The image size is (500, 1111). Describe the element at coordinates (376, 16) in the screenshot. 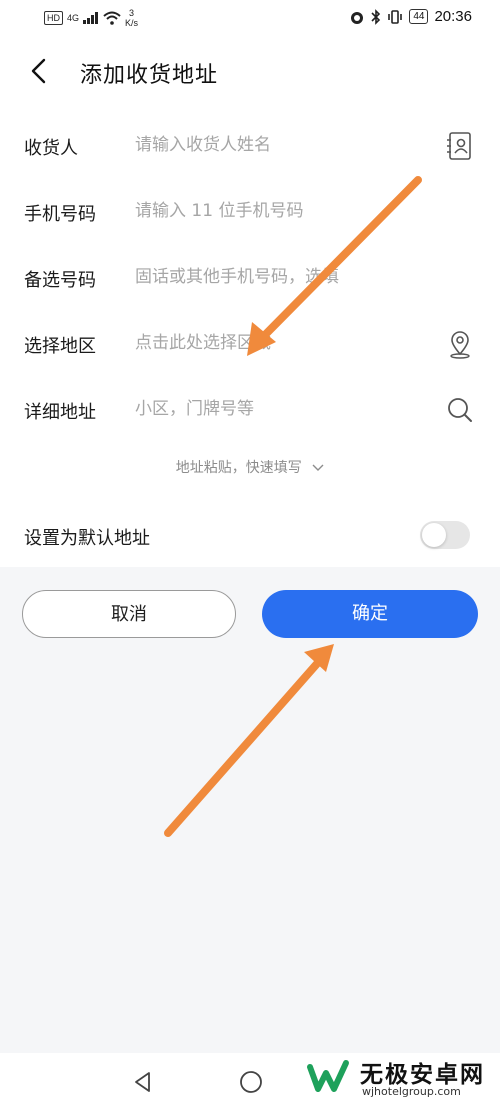

I see `bluetooth-icon` at that location.